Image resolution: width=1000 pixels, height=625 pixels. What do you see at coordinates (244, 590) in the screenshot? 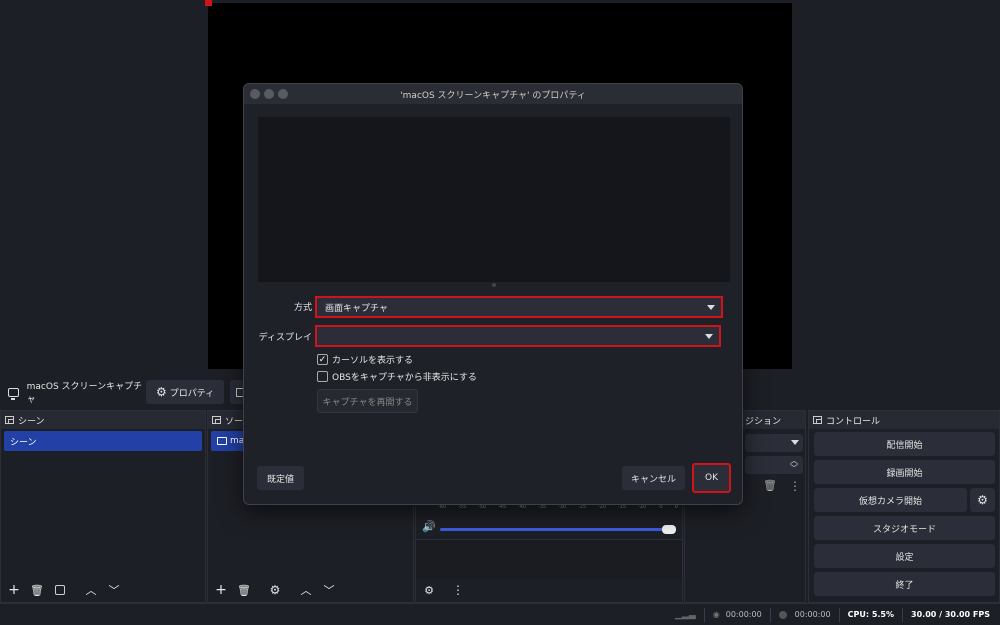
I see `remove-source-button: 🗑` at bounding box center [244, 590].